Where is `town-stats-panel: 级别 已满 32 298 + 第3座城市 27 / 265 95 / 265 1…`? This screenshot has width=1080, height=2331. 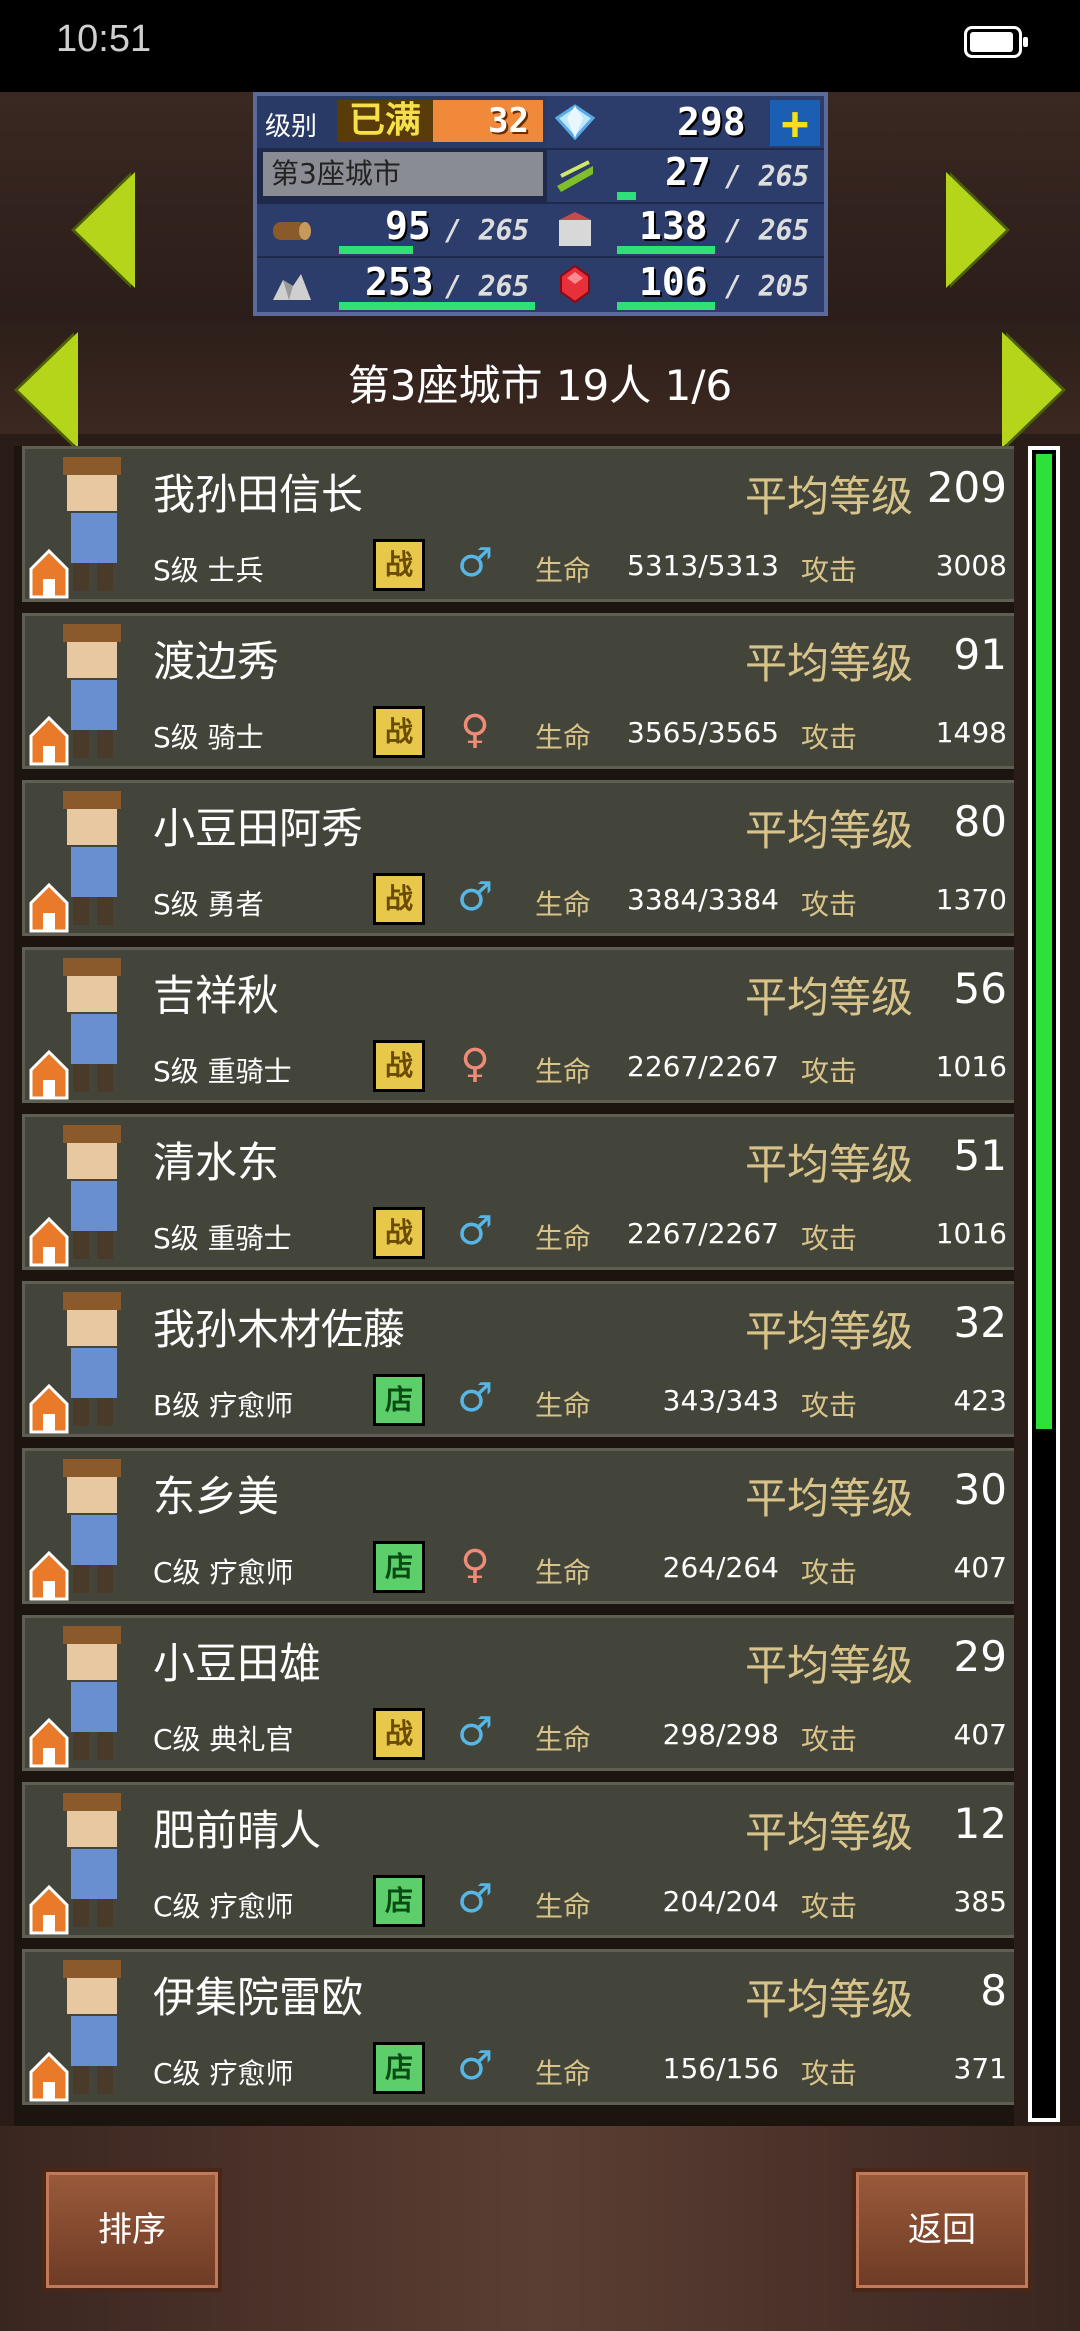
town-stats-panel: 级别 已满 32 298 + 第3座城市 27 / 265 95 / 265 1… is located at coordinates (540, 204).